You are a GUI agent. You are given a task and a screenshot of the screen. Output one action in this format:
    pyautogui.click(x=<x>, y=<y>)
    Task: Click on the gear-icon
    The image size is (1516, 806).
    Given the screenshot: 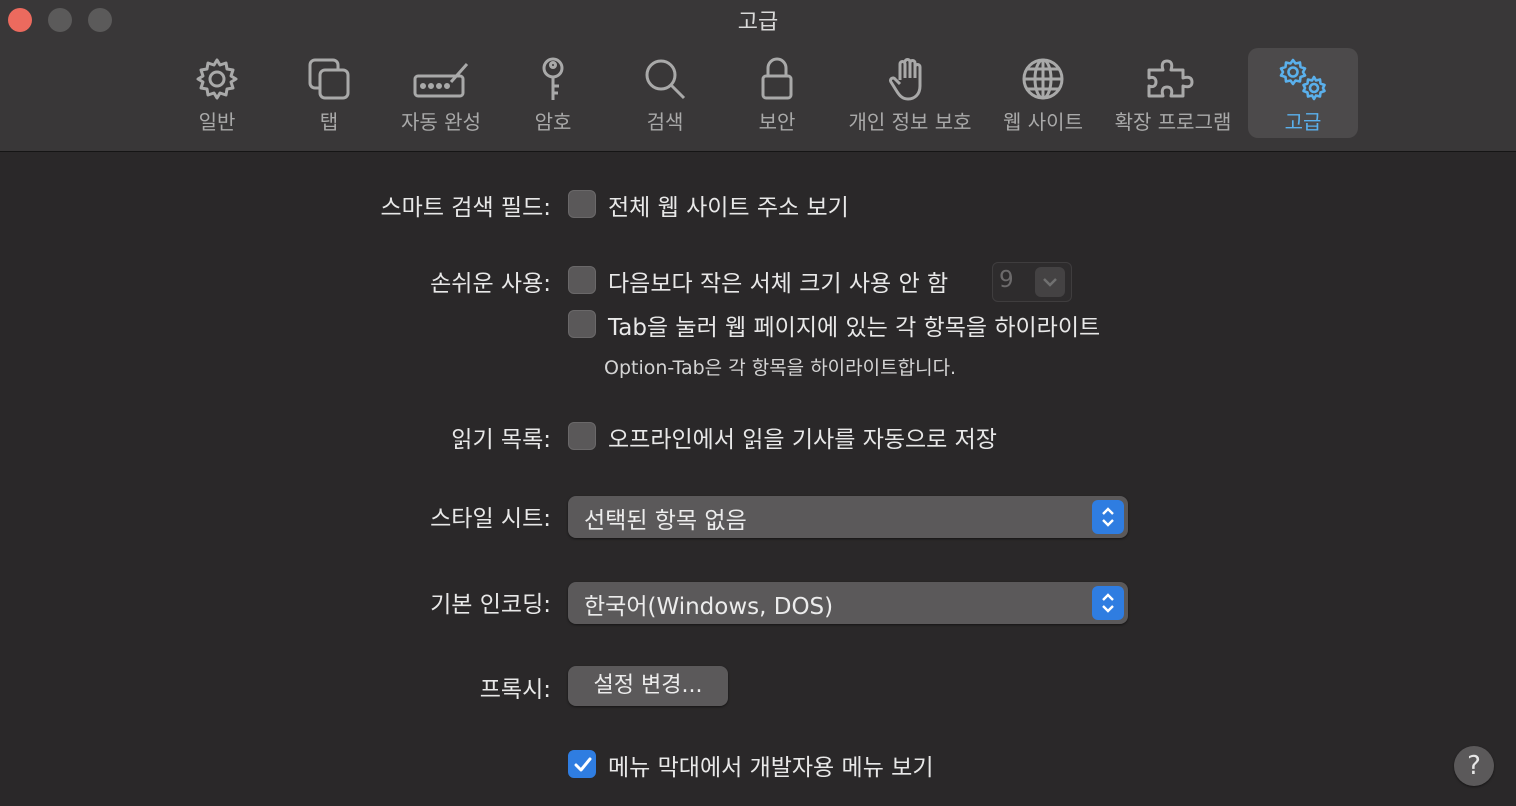 What is the action you would take?
    pyautogui.click(x=217, y=79)
    